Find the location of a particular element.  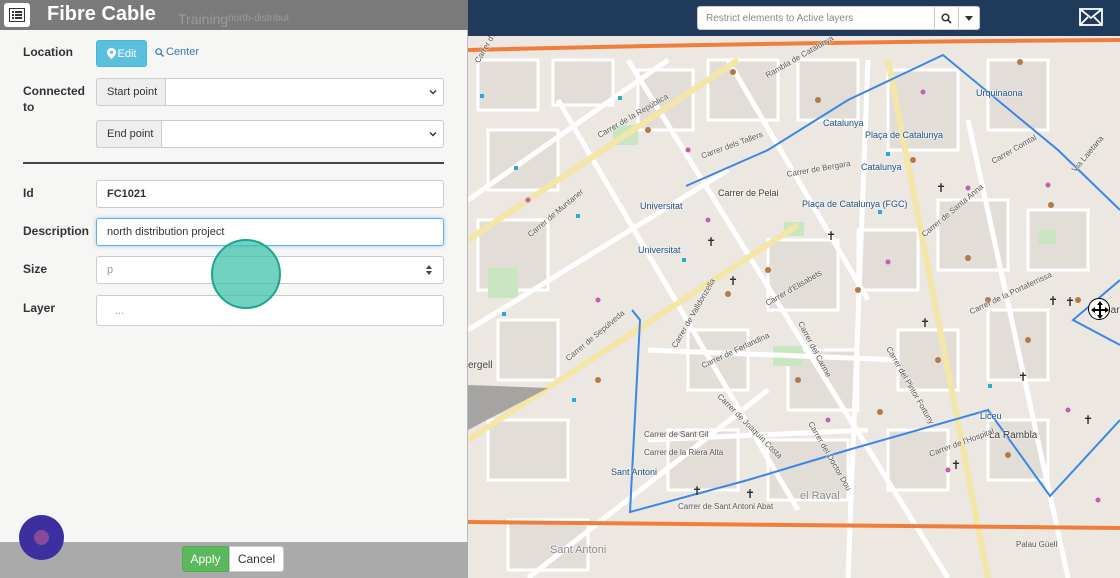

description-field: north distribution project is located at coordinates (270, 232).